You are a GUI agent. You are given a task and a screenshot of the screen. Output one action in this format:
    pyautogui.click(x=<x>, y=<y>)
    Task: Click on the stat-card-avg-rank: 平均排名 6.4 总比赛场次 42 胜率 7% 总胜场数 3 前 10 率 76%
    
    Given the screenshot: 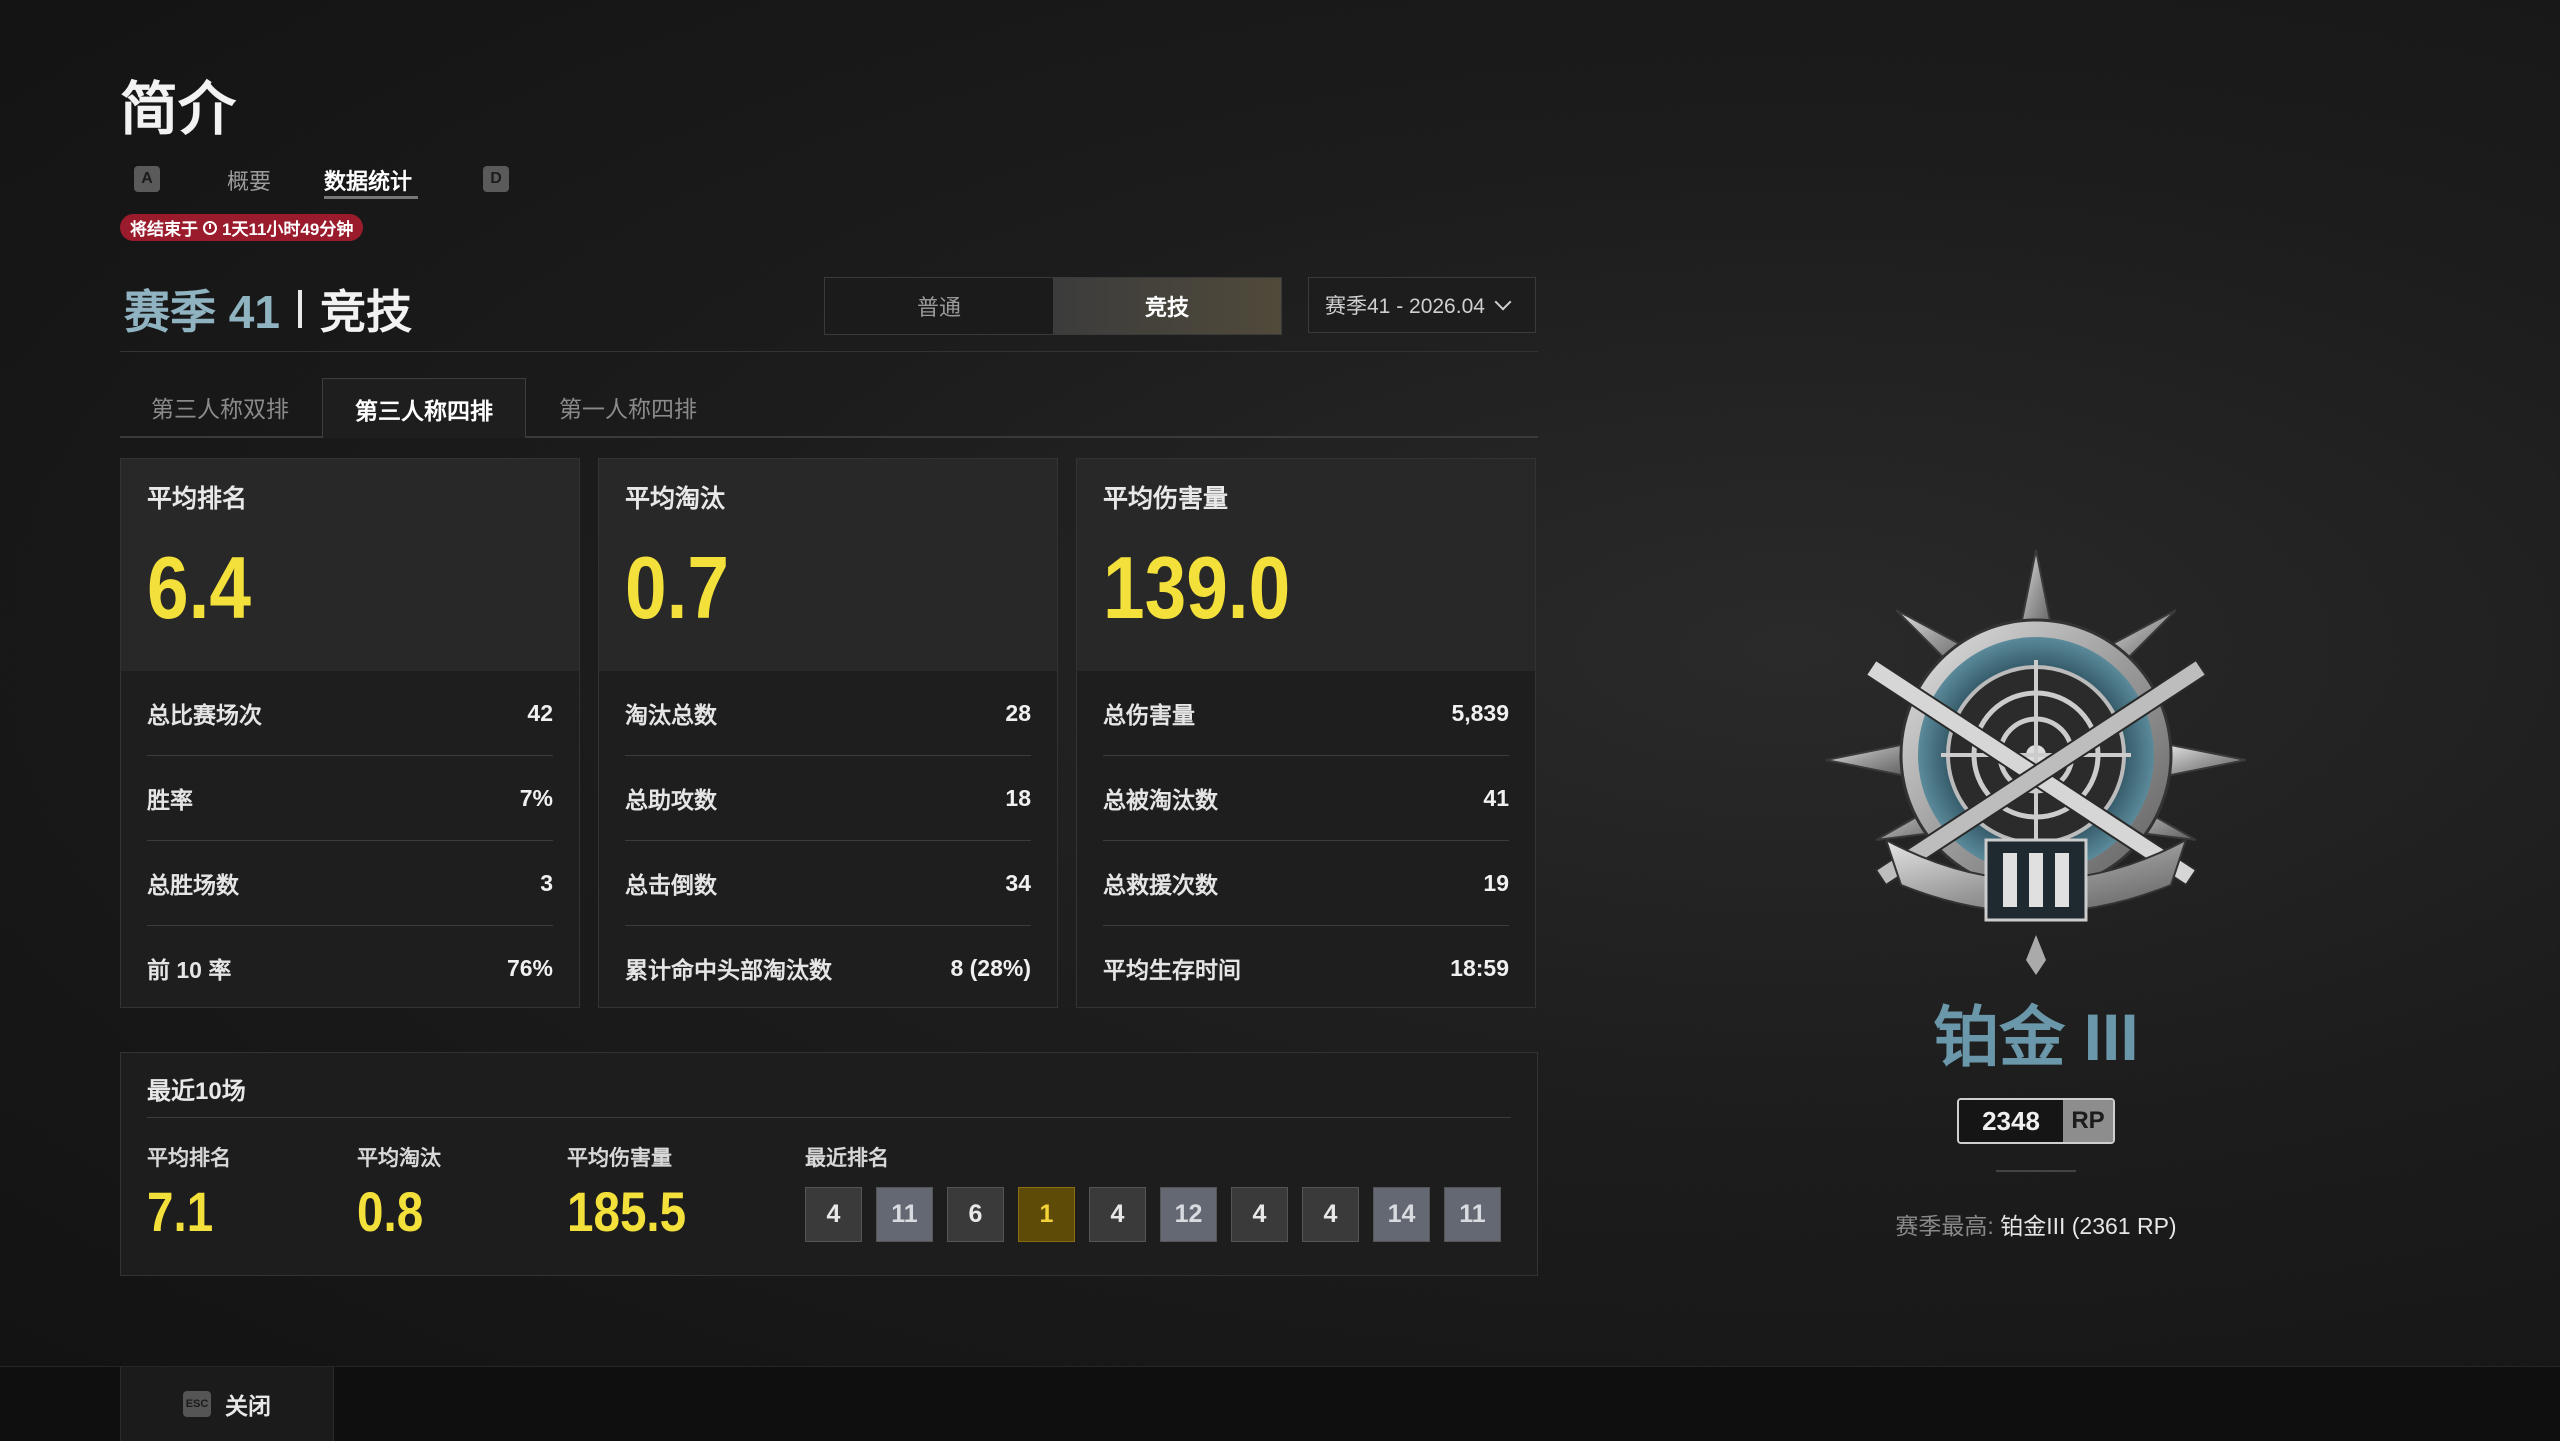 What is the action you would take?
    pyautogui.click(x=350, y=733)
    